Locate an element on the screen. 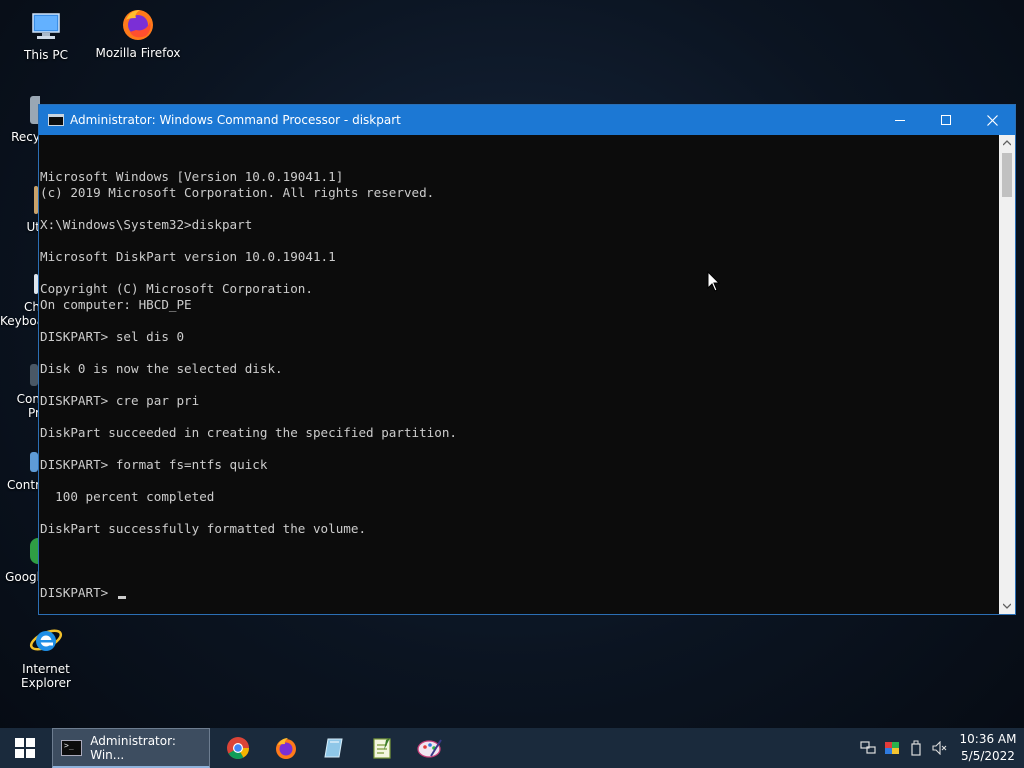  mouse-pointer-icon is located at coordinates (714, 281).